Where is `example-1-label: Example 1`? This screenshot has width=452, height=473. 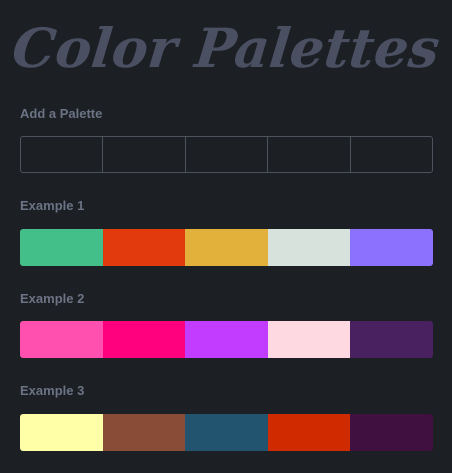 example-1-label: Example 1 is located at coordinates (52, 205).